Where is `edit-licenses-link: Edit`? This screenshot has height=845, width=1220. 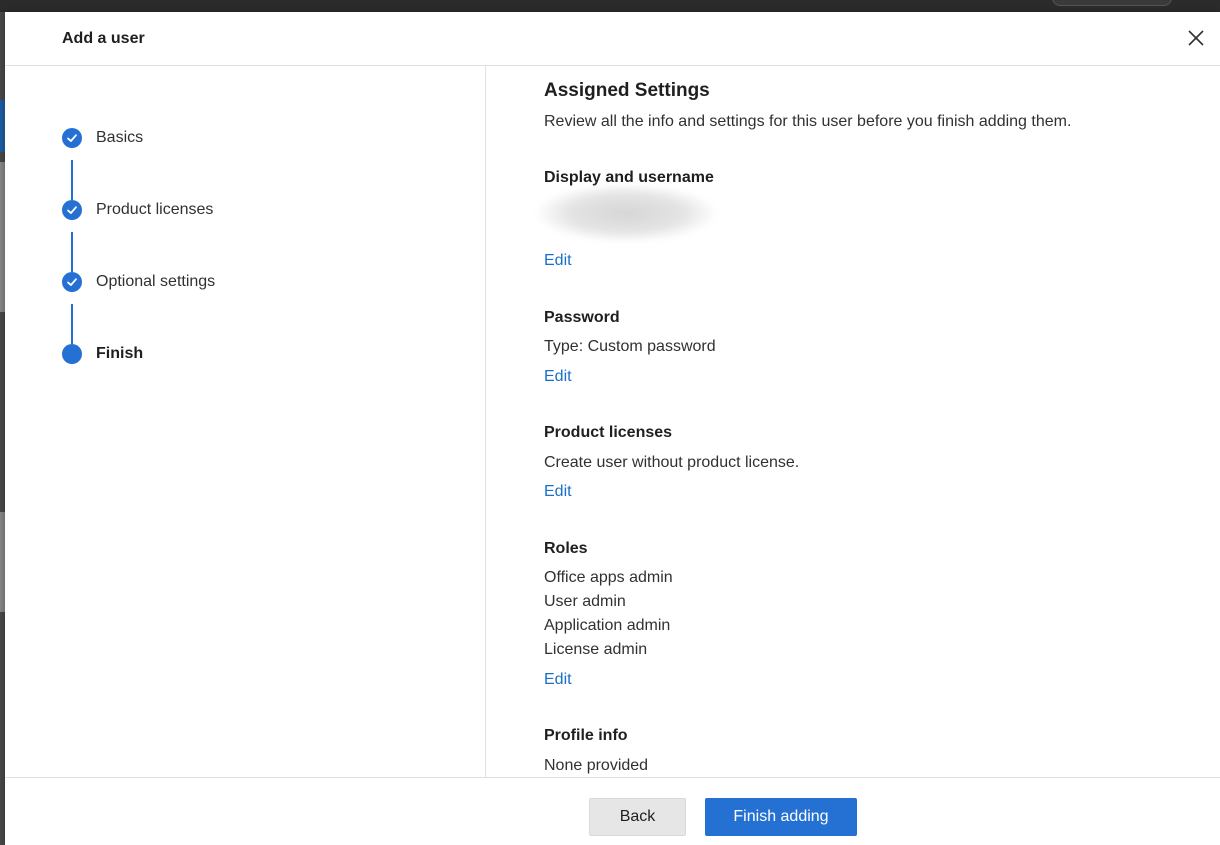
edit-licenses-link: Edit is located at coordinates (558, 492).